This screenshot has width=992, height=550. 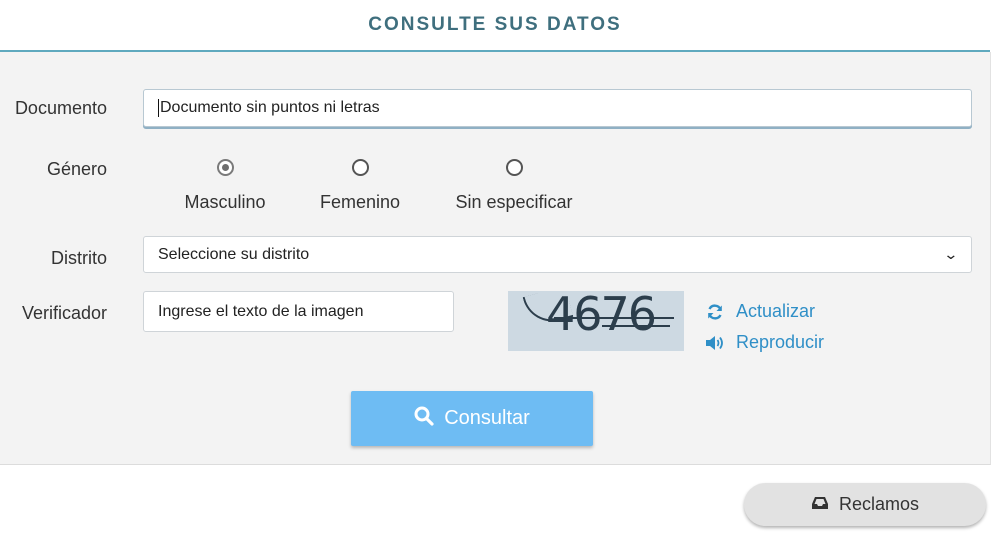 What do you see at coordinates (360, 186) in the screenshot?
I see `radio-femenino: Femenino` at bounding box center [360, 186].